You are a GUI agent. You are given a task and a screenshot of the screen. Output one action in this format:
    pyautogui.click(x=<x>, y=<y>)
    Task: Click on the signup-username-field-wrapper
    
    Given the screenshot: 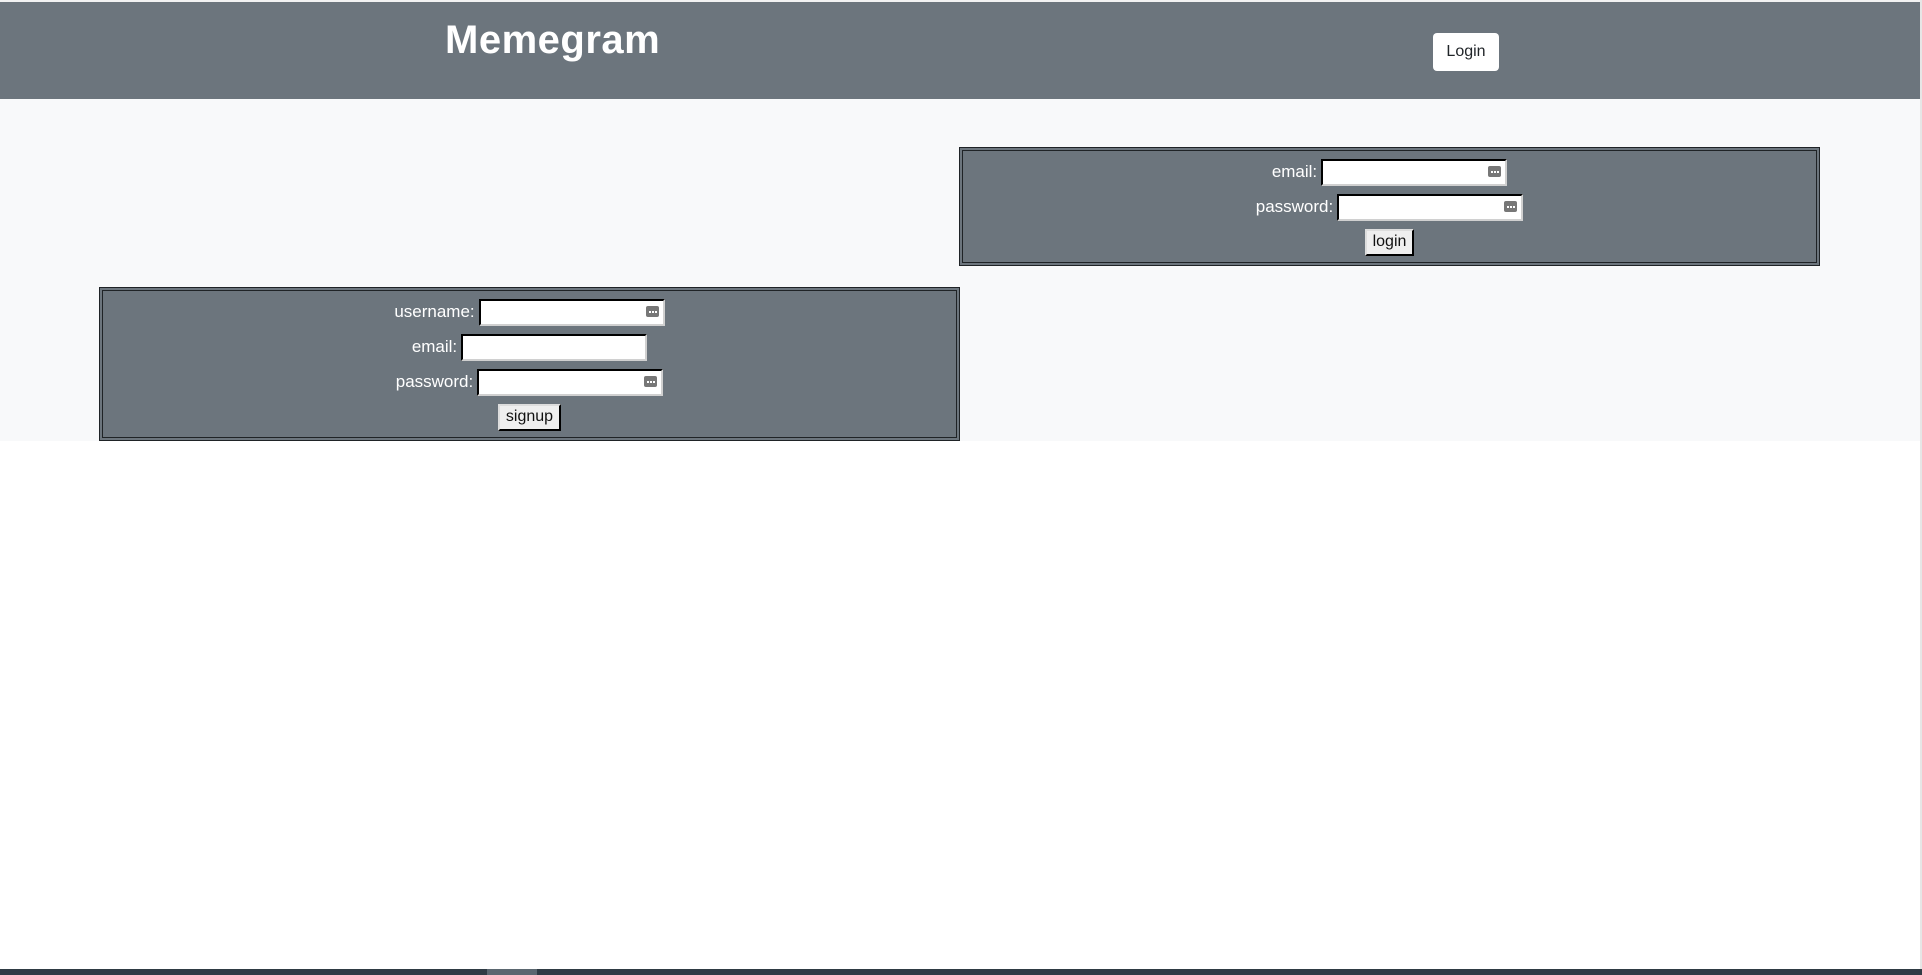 What is the action you would take?
    pyautogui.click(x=571, y=312)
    